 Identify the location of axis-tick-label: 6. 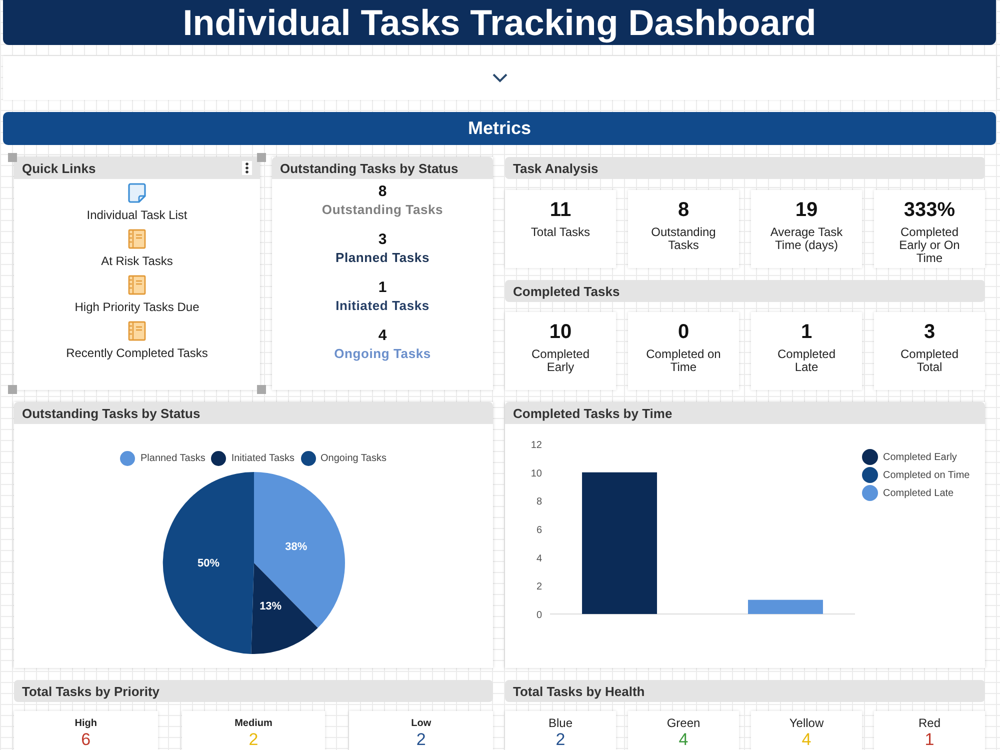
(539, 530).